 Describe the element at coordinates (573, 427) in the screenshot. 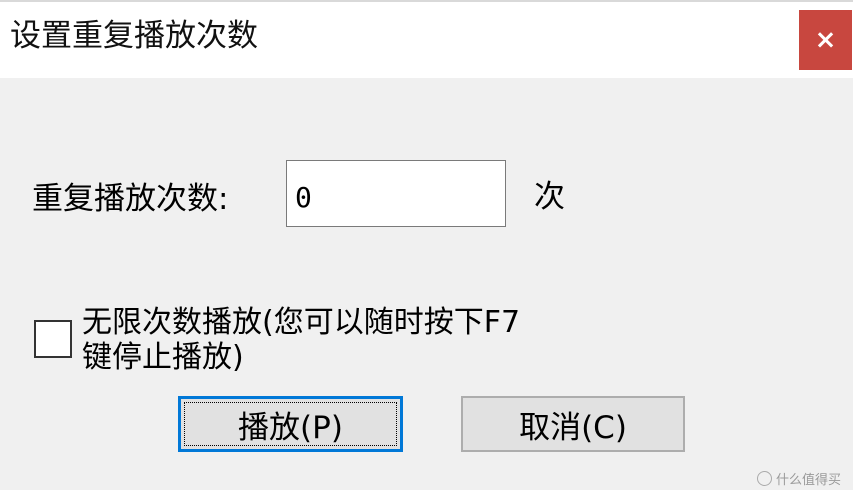

I see `cancel-button-label: 取消(C)` at that location.